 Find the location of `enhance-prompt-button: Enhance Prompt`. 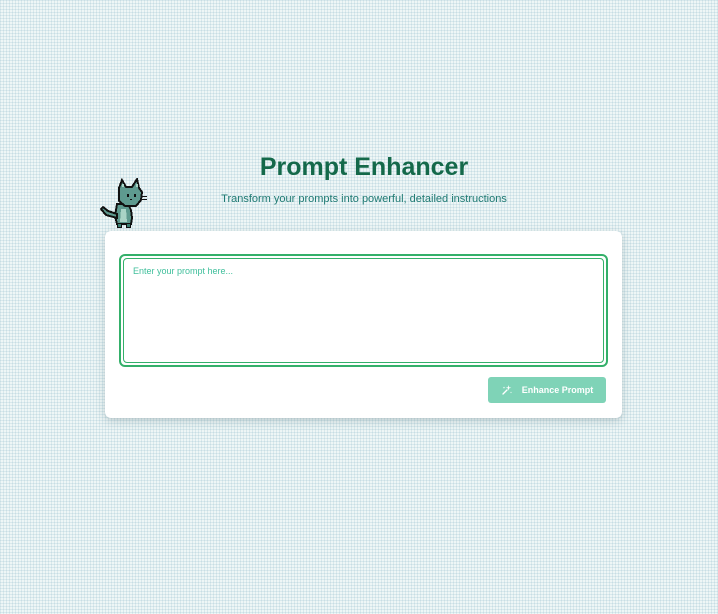

enhance-prompt-button: Enhance Prompt is located at coordinates (547, 390).